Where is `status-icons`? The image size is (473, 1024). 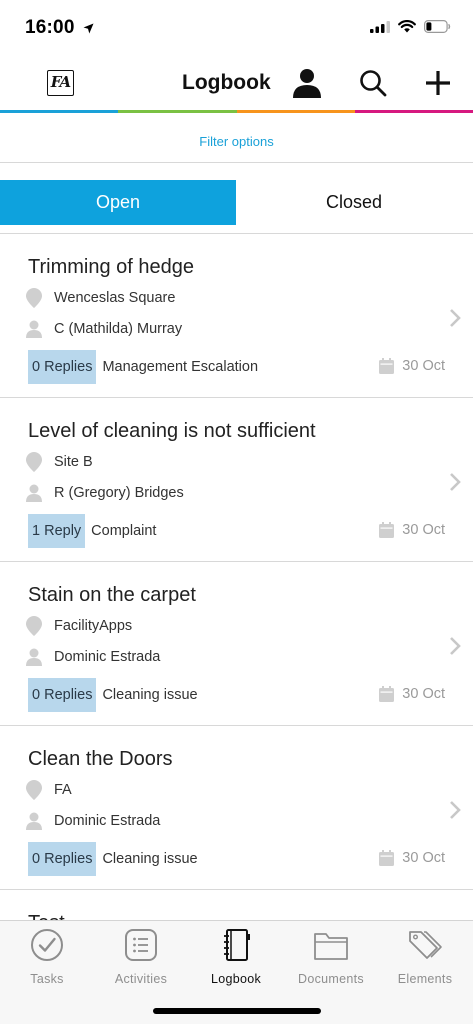
status-icons is located at coordinates (410, 26).